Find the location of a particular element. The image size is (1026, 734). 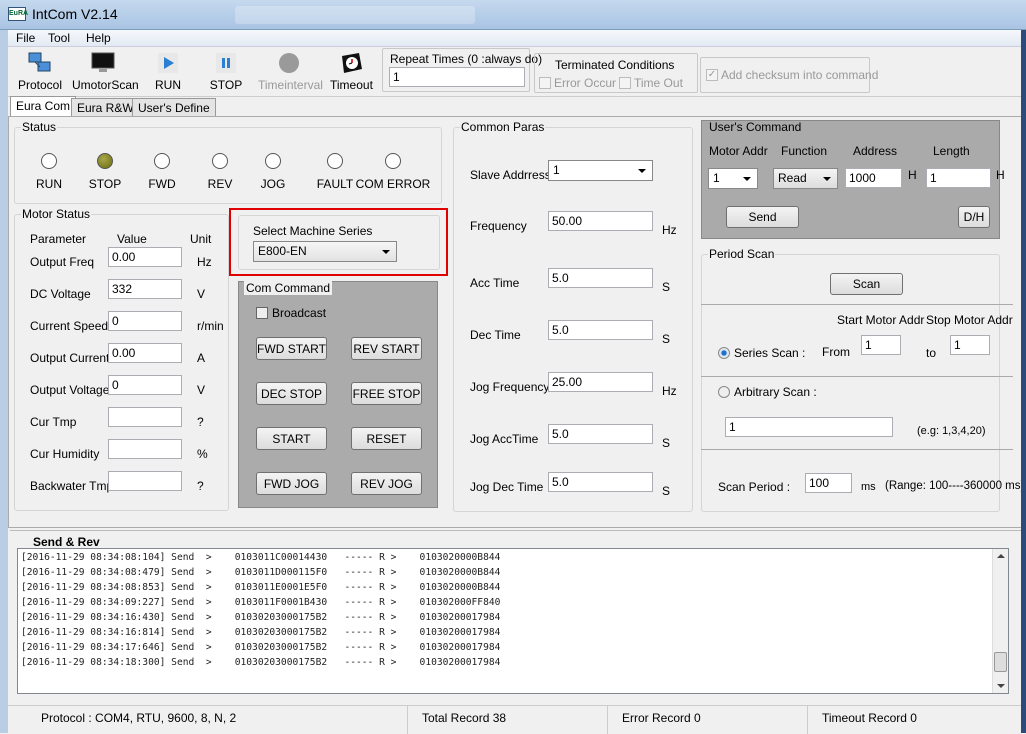

window-title: IntCom V2.14 is located at coordinates (75, 14).